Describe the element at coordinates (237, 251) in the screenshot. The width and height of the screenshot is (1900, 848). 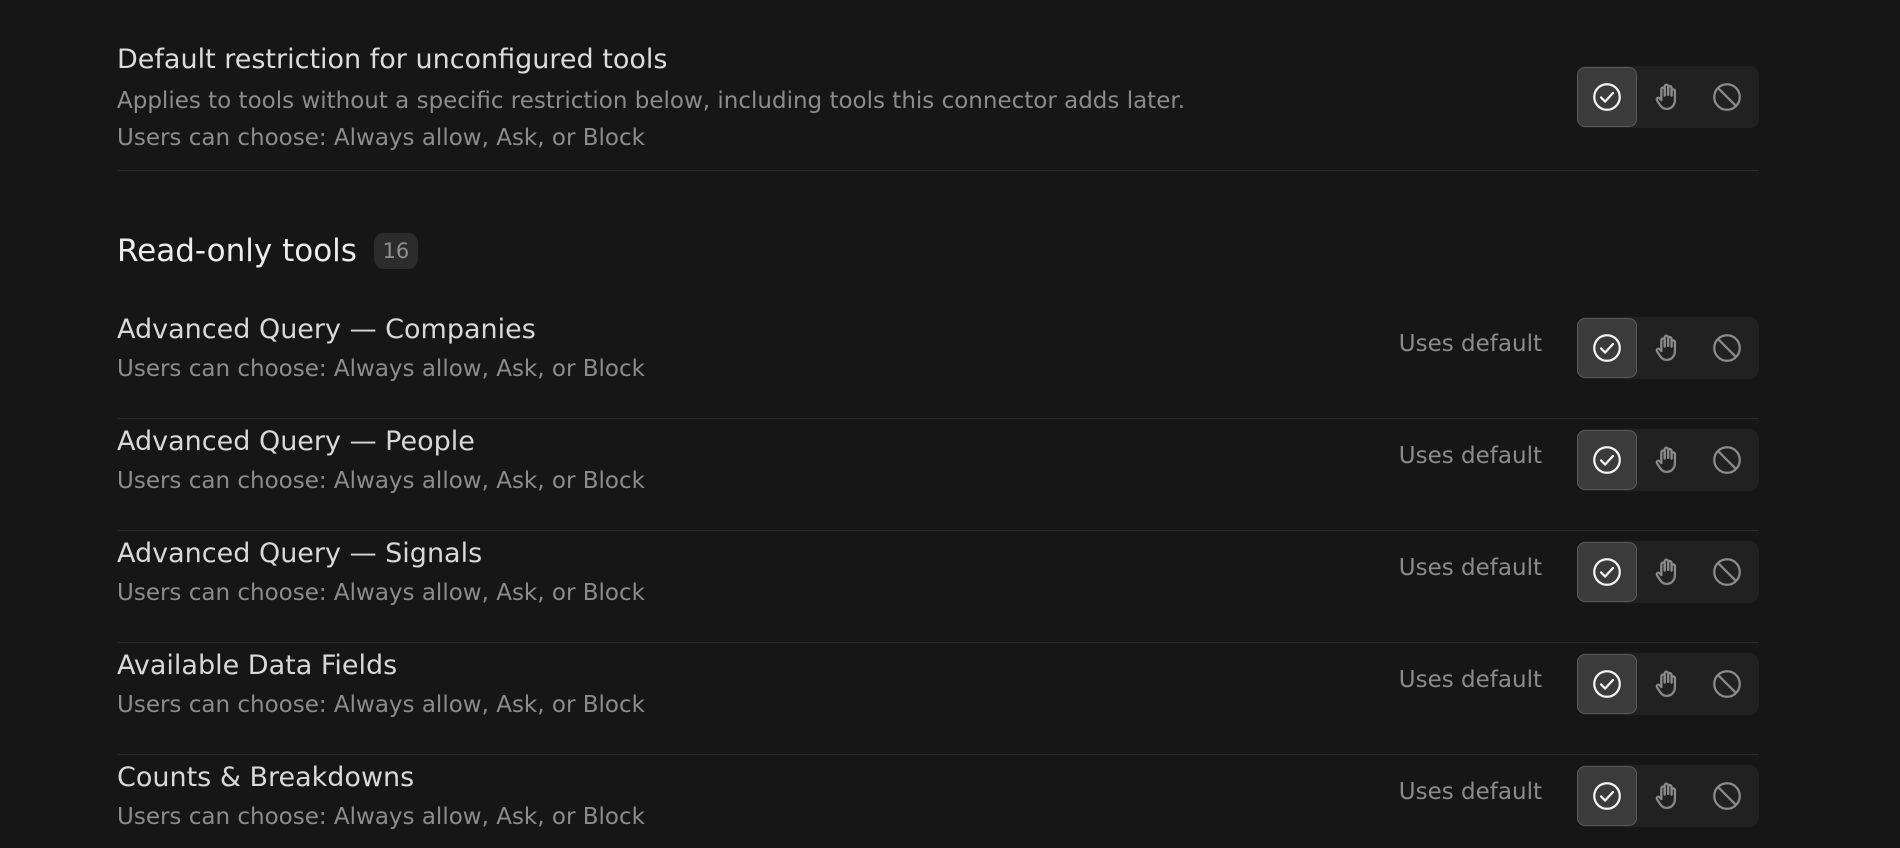
I see `section-title: Read-only tools` at that location.